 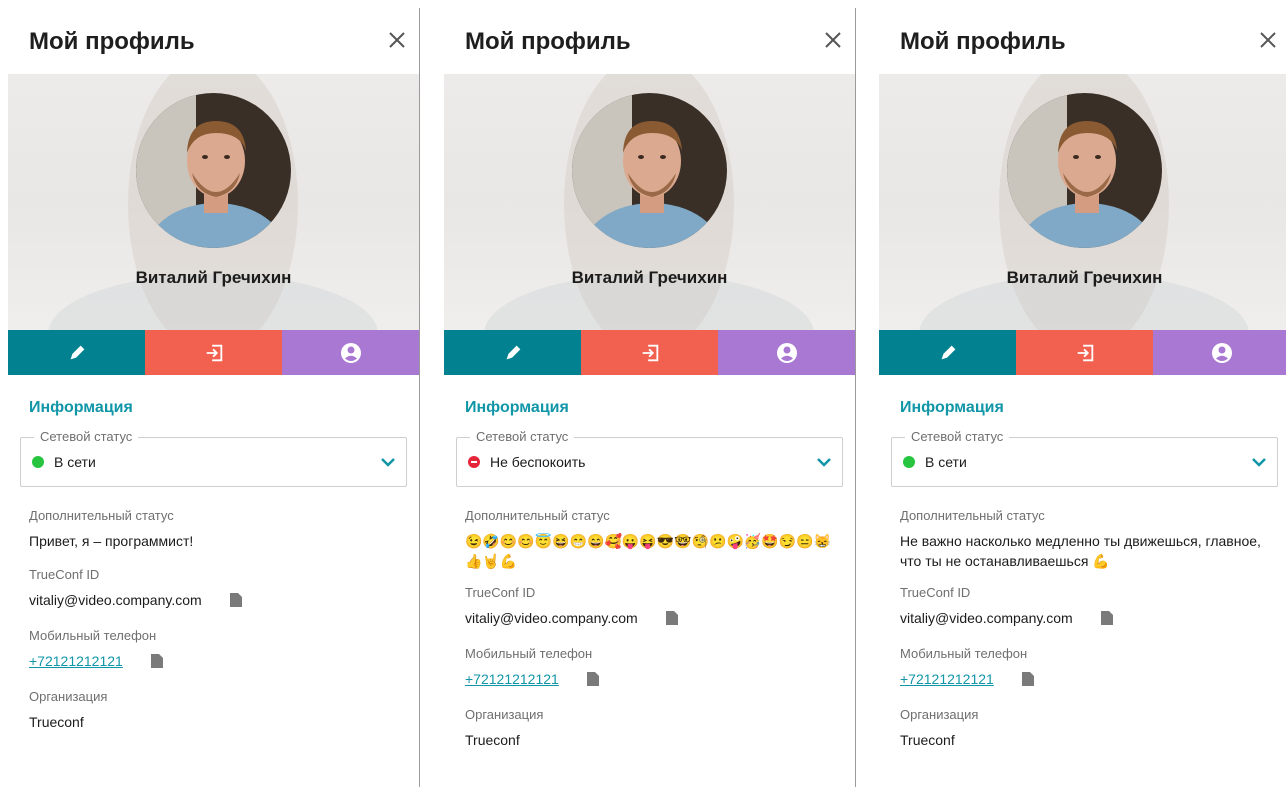 What do you see at coordinates (538, 462) in the screenshot?
I see `network-status-value: Не беспокоить` at bounding box center [538, 462].